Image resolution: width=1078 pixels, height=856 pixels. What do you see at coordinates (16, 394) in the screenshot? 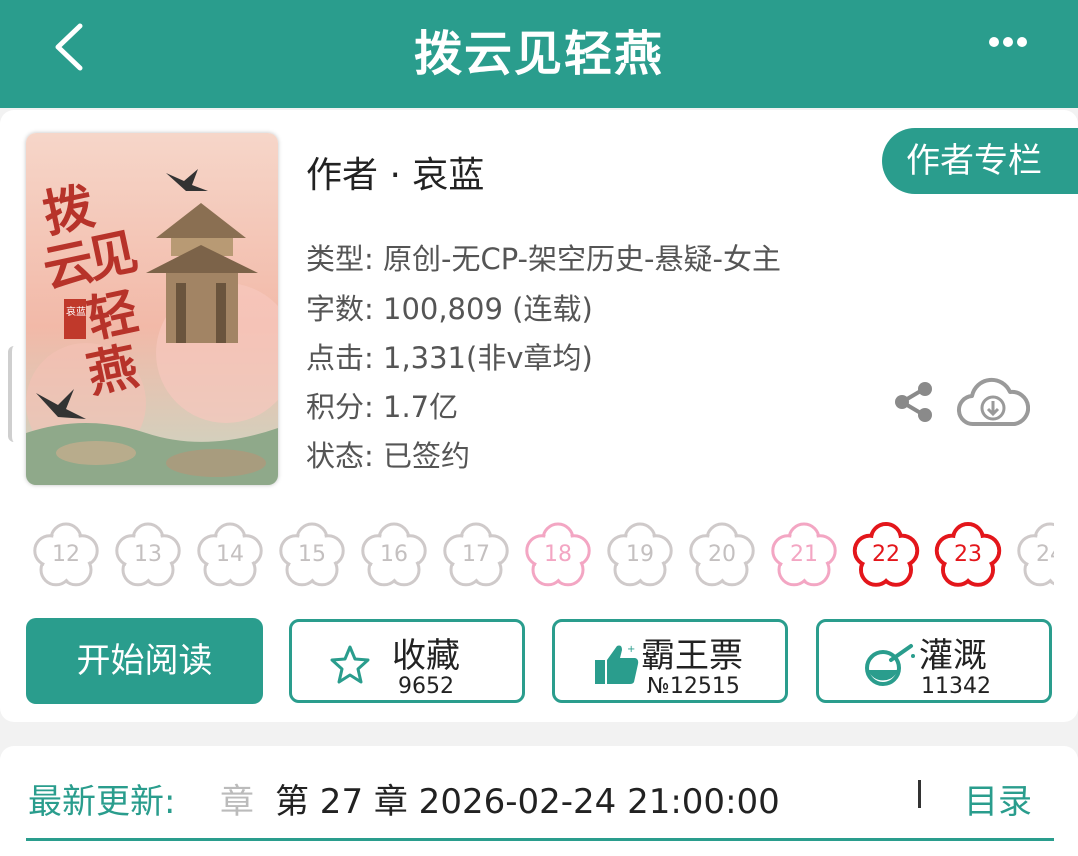
I see `side-drawer-handle` at bounding box center [16, 394].